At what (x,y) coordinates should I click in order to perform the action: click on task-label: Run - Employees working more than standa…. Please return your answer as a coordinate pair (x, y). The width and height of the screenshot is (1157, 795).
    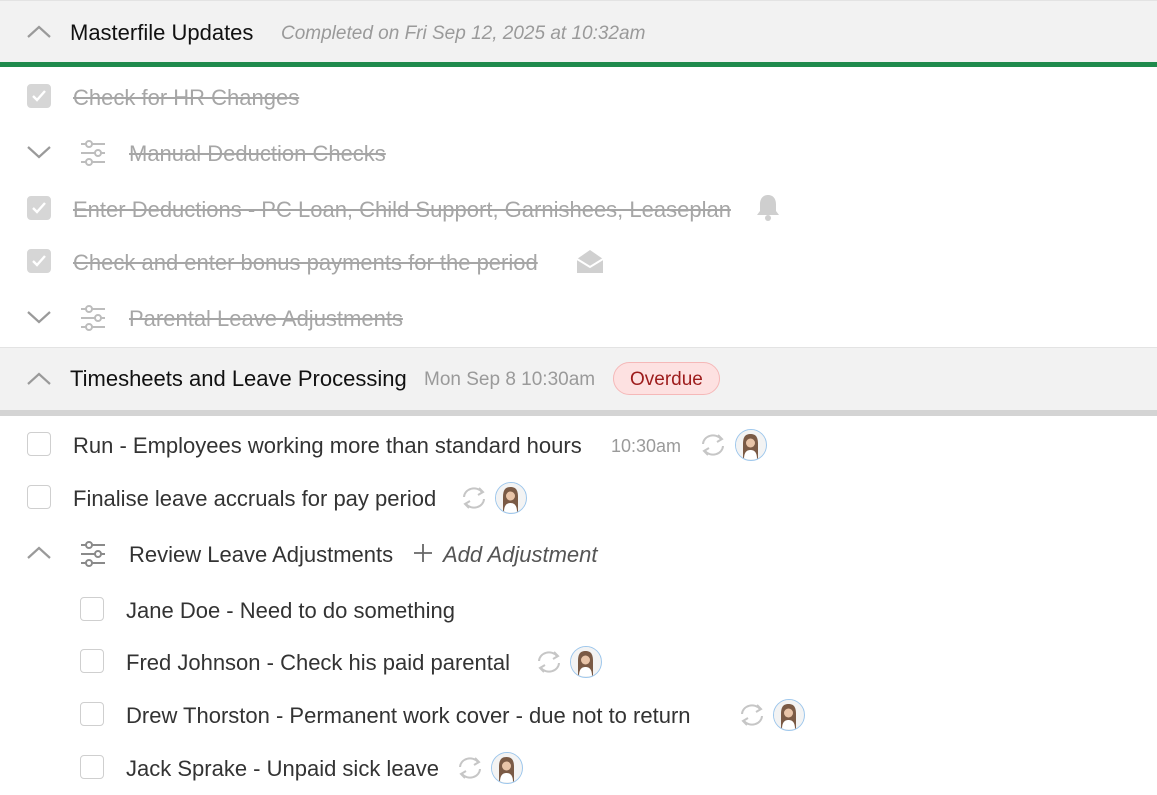
    Looking at the image, I should click on (327, 445).